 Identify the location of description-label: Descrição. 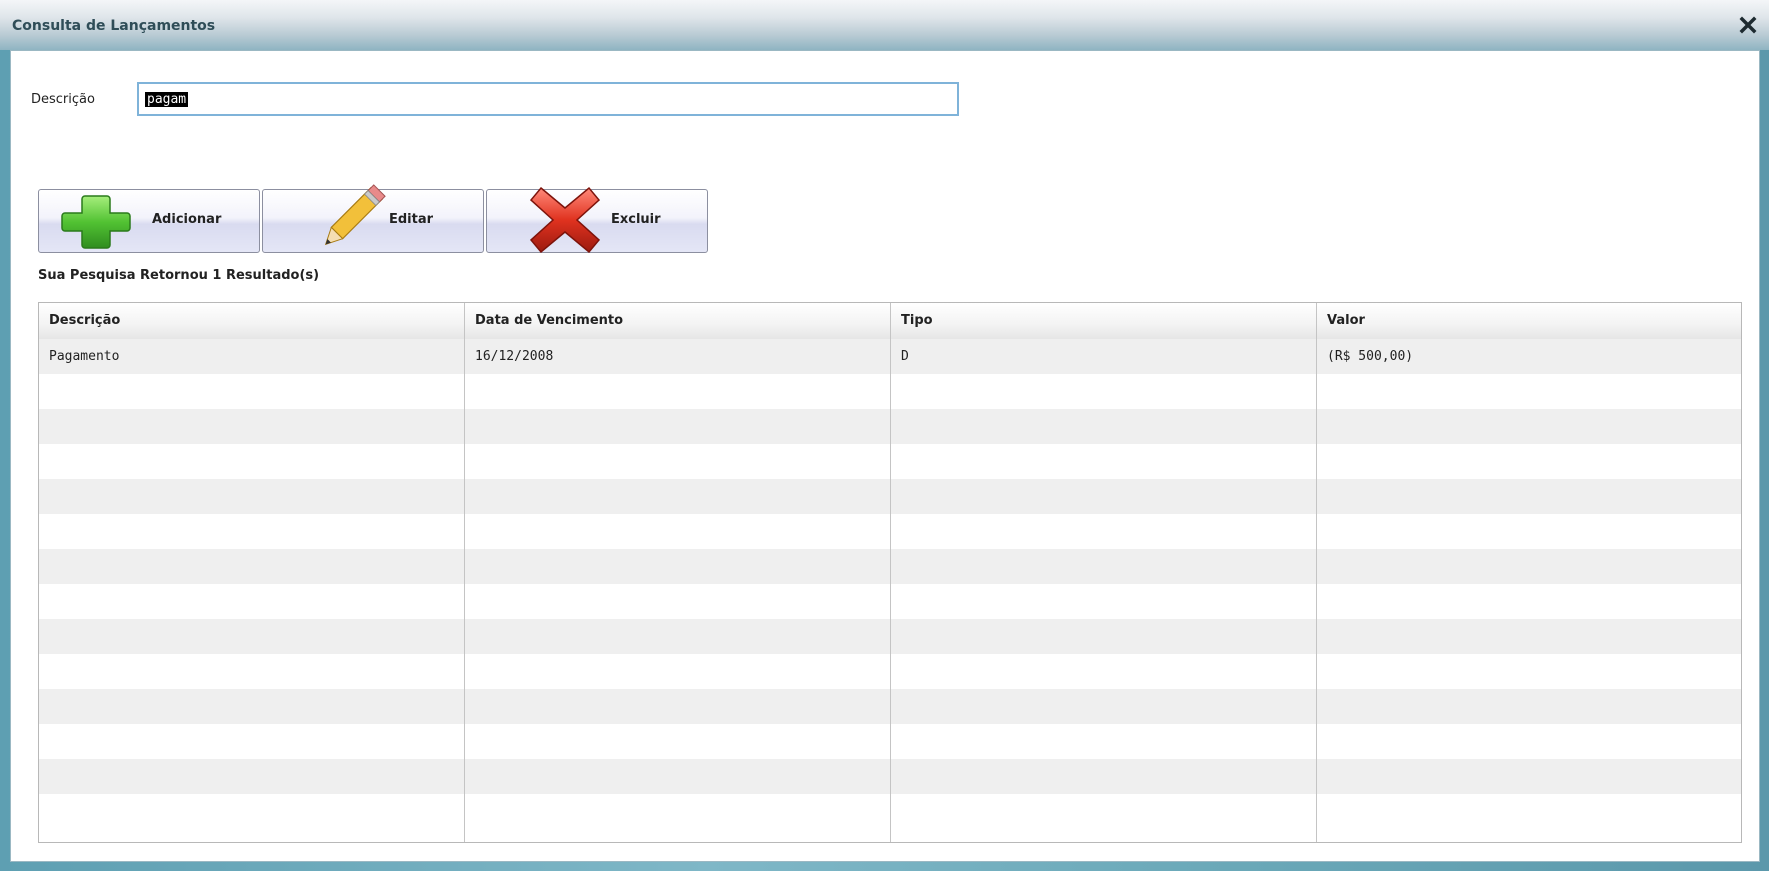
(63, 99).